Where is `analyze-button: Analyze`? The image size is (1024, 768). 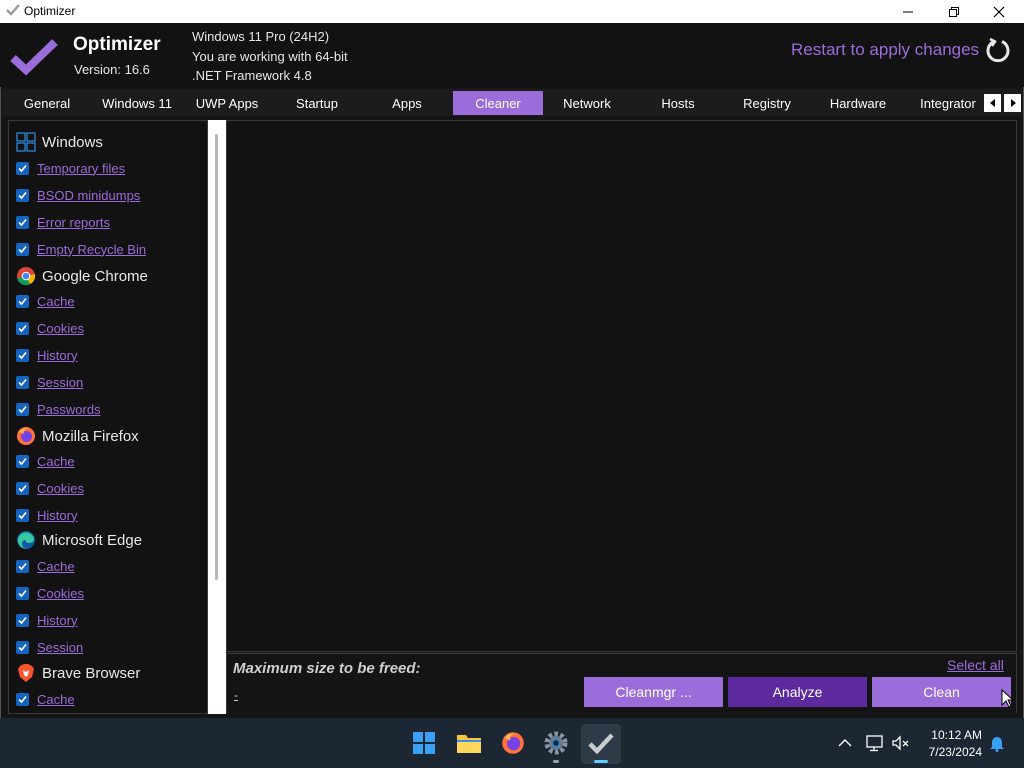
analyze-button: Analyze is located at coordinates (797, 692).